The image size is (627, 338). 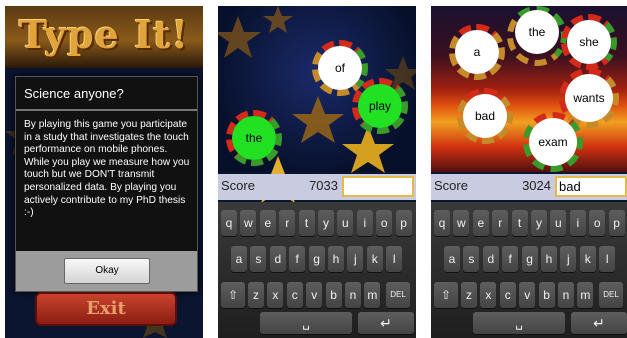 I want to click on score-value: 7033, so click(x=323, y=185).